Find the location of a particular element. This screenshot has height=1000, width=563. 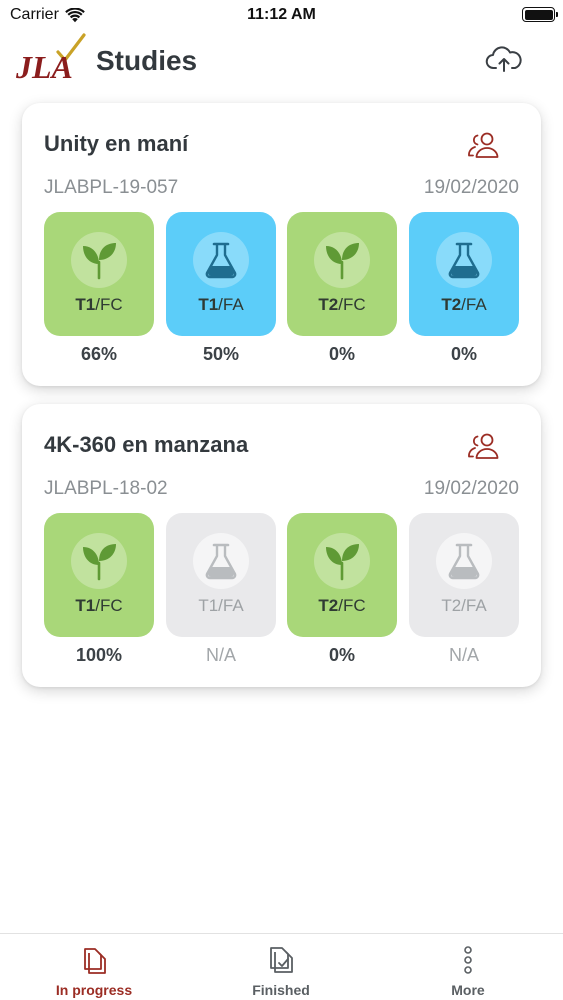

tile-percent: 50% is located at coordinates (221, 354).